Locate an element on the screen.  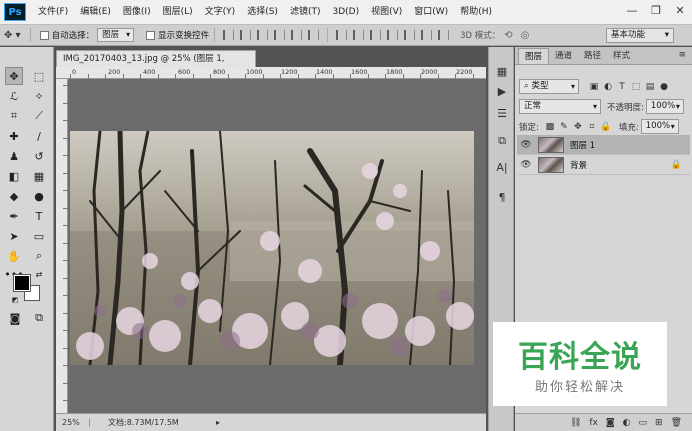
actions-panel-icon: ▶ is located at coordinates (502, 91).